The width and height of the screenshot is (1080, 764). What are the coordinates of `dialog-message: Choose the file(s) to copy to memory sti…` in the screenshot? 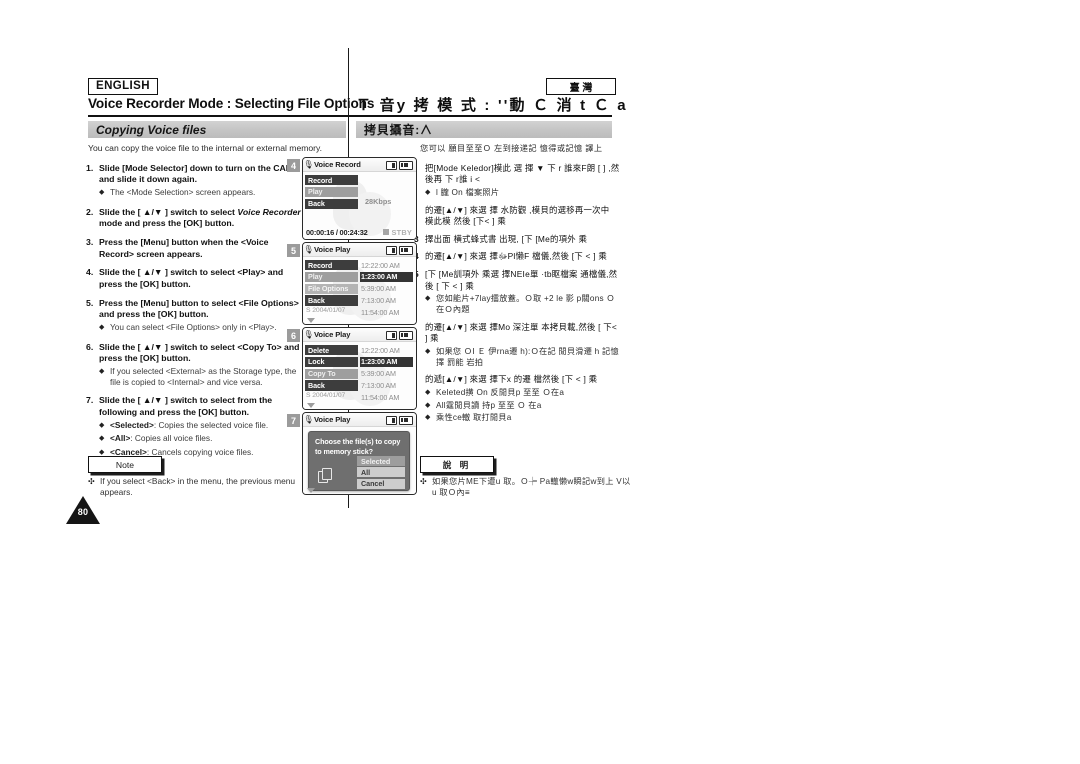 It's located at (358, 446).